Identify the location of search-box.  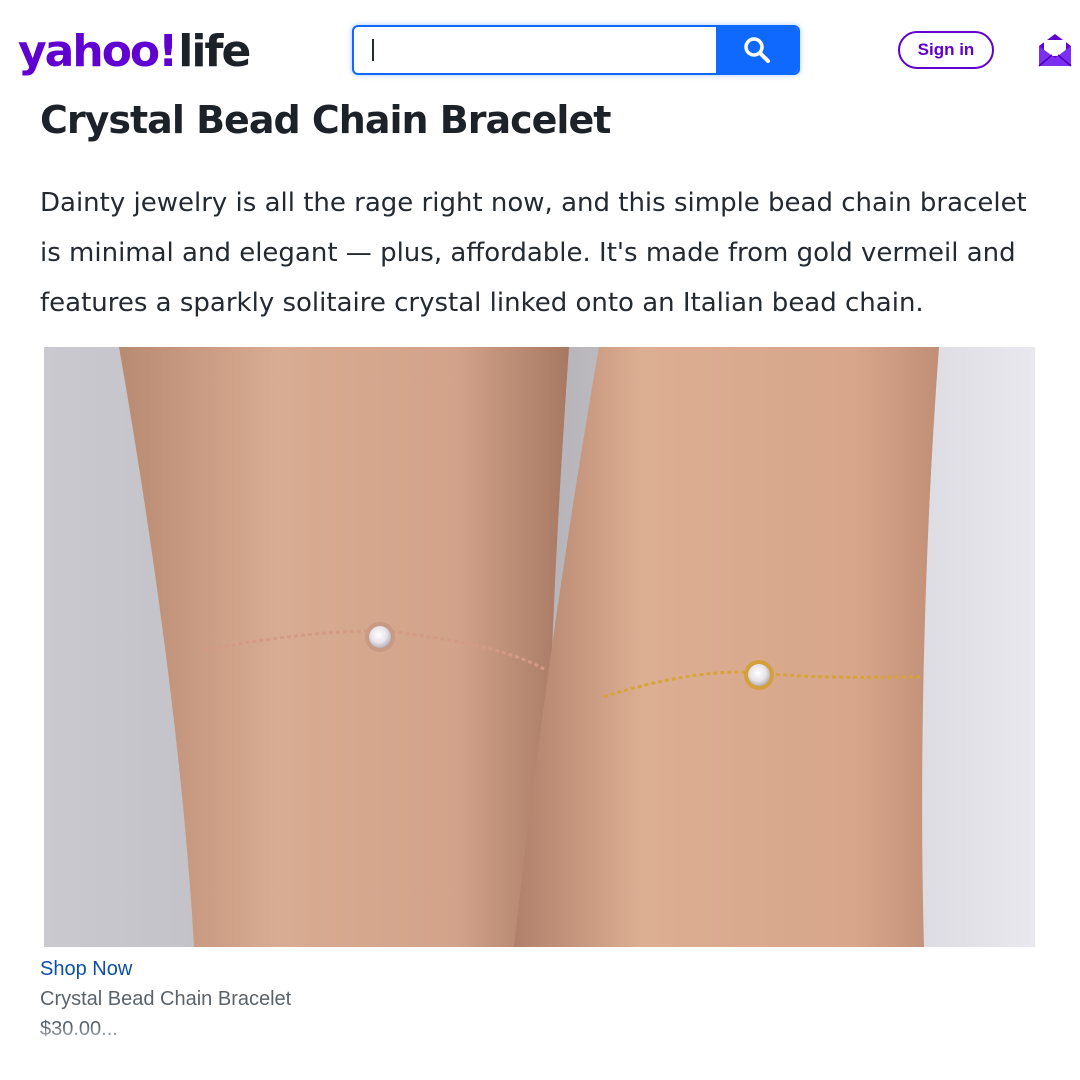
(576, 50).